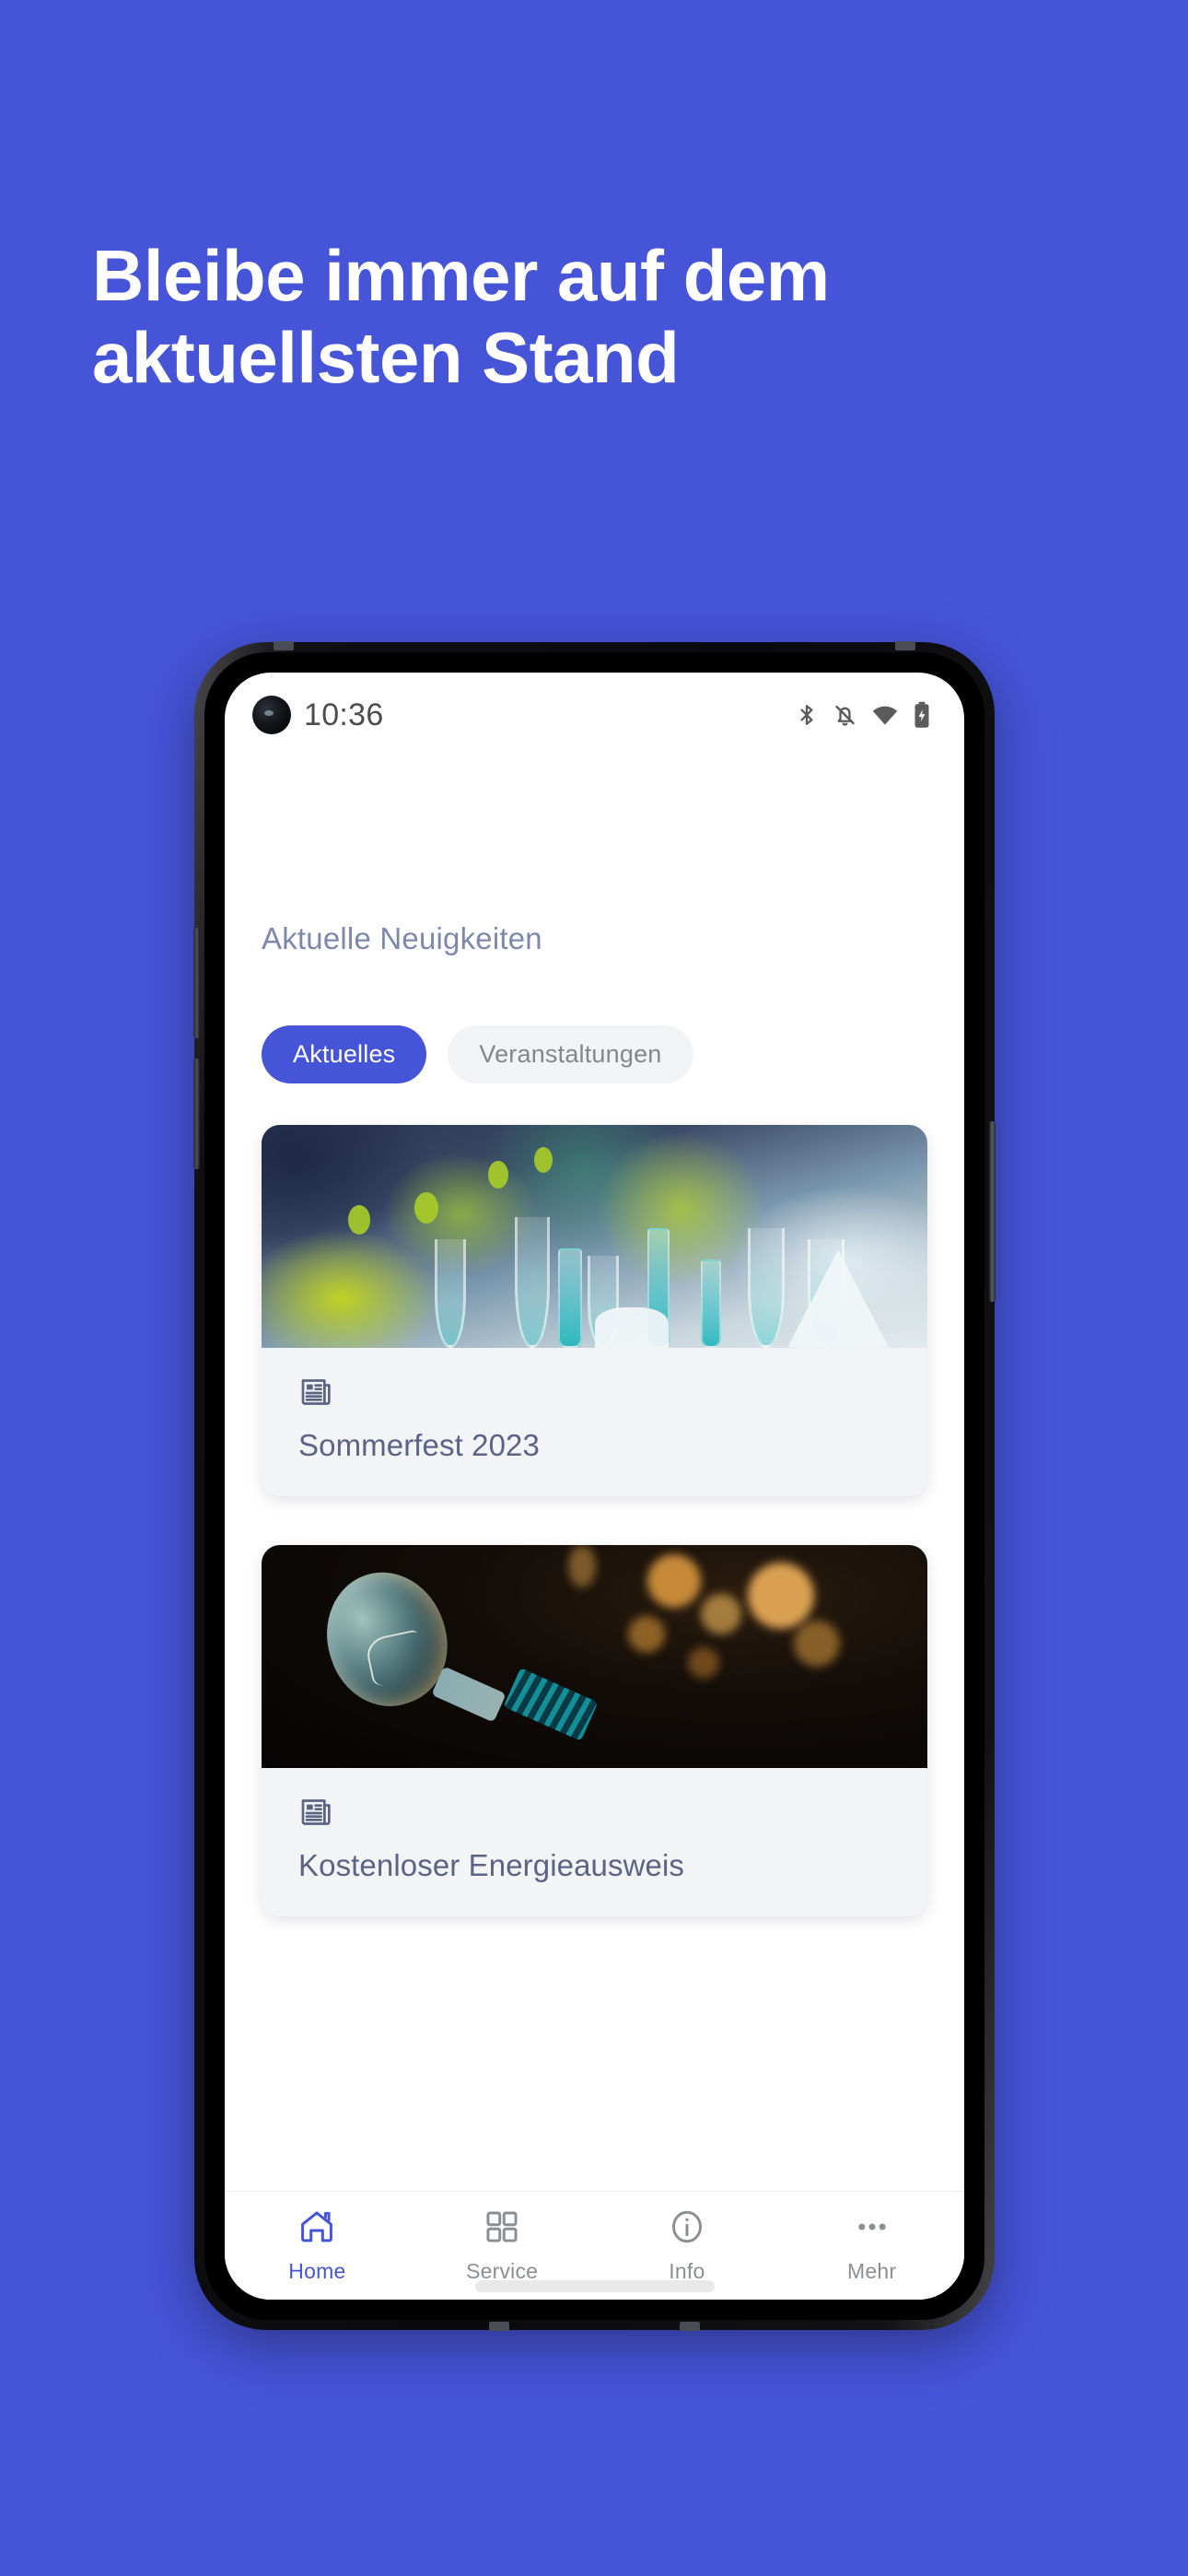 The image size is (1188, 2576). What do you see at coordinates (402, 938) in the screenshot?
I see `page-title: Aktuelle Neuigkeiten` at bounding box center [402, 938].